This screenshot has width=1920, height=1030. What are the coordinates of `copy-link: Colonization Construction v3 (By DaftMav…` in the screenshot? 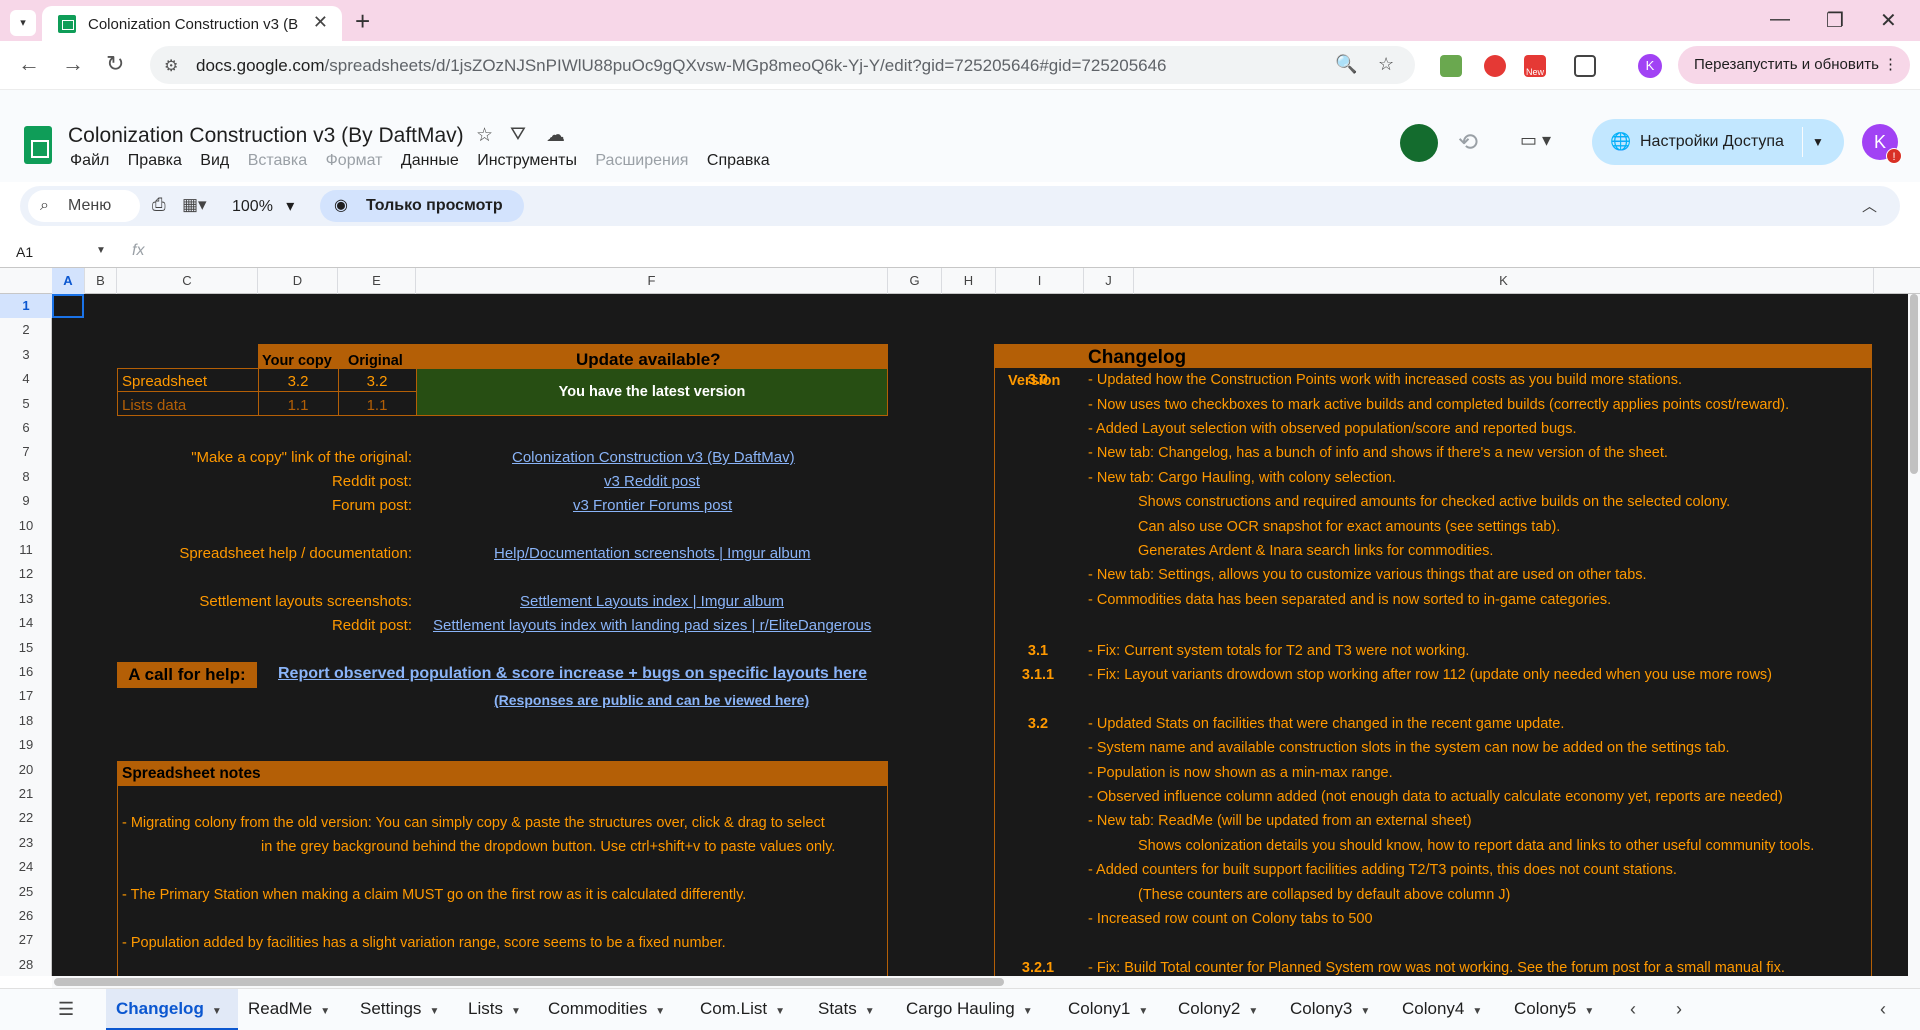 It's located at (653, 457).